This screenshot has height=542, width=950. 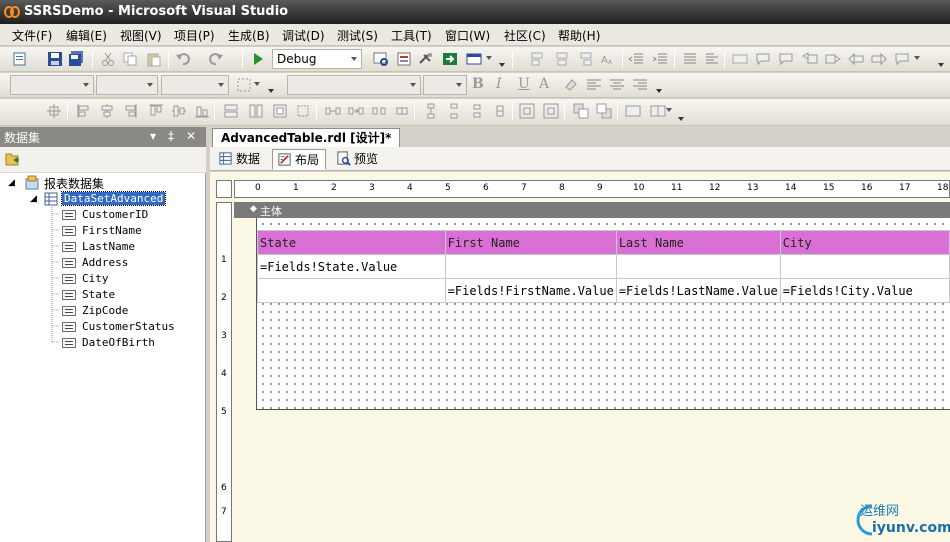 What do you see at coordinates (690, 59) in the screenshot?
I see `comment-lines-icon` at bounding box center [690, 59].